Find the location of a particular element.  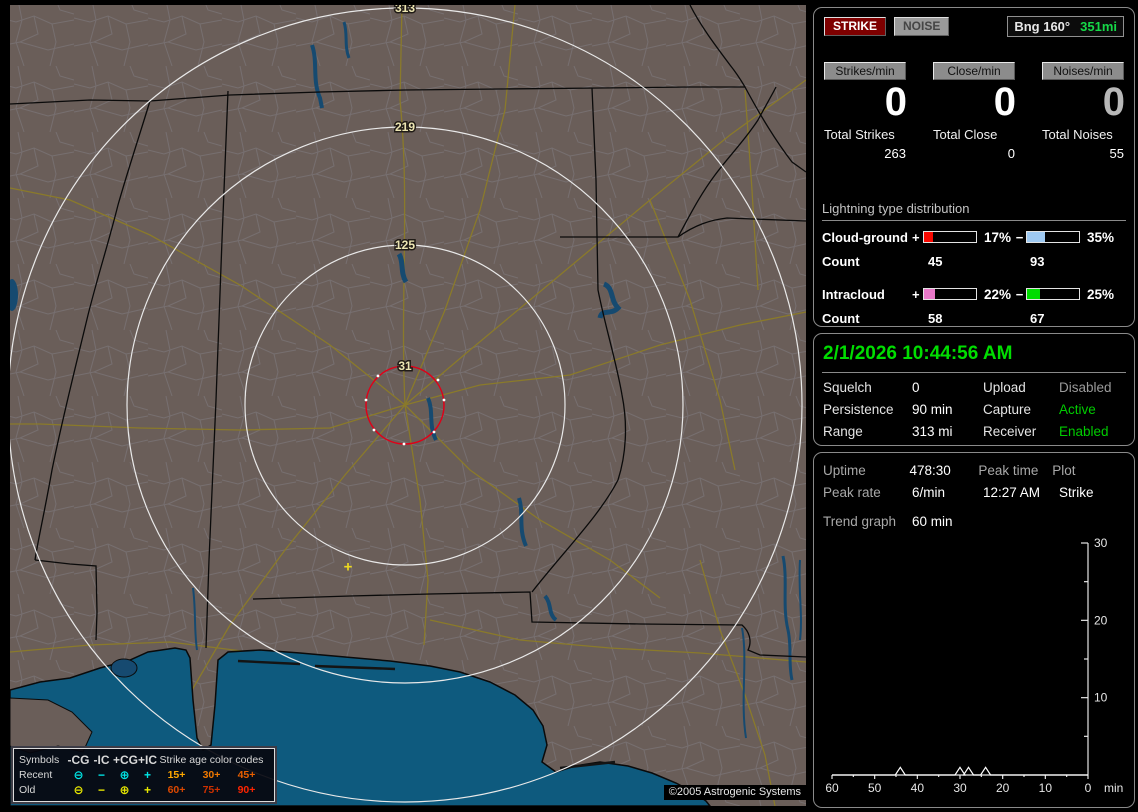

ring-label-125: 125 is located at coordinates (405, 245).